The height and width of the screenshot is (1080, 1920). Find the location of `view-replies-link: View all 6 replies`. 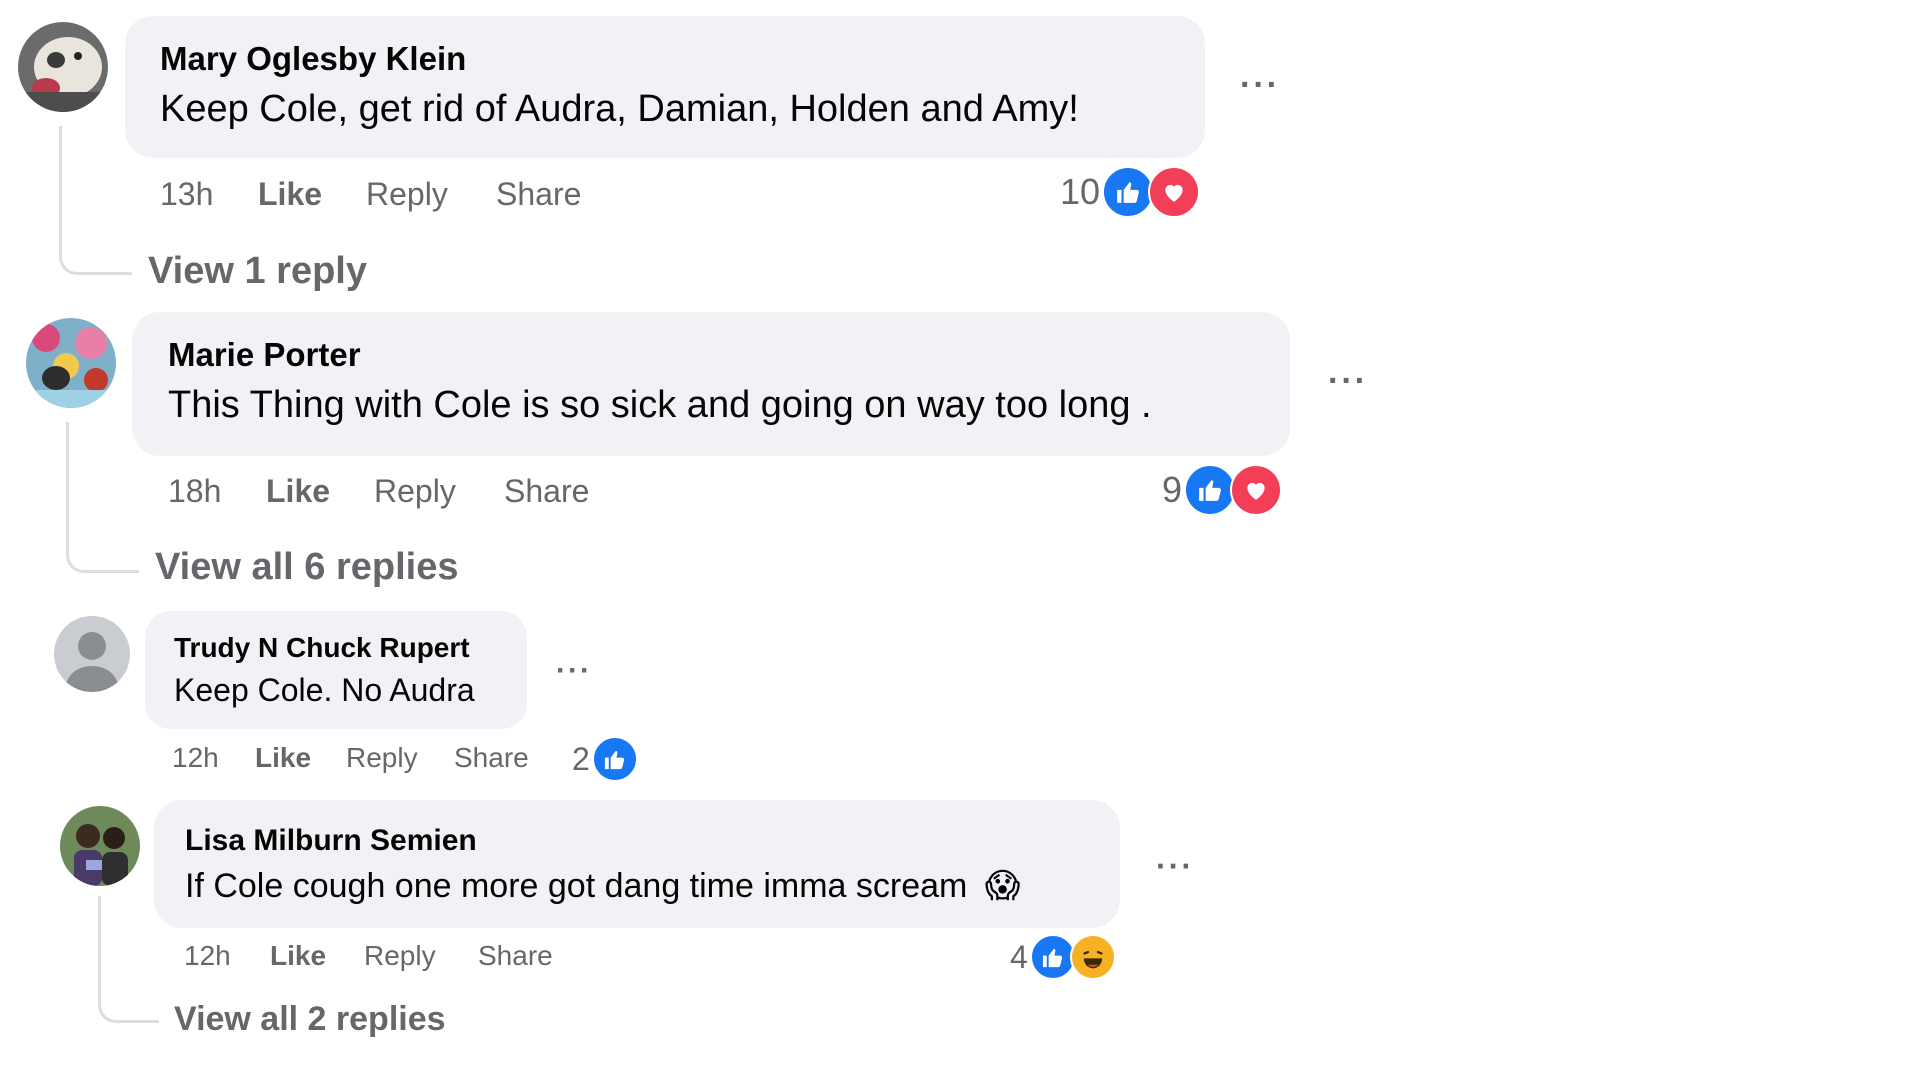

view-replies-link: View all 6 replies is located at coordinates (306, 567).